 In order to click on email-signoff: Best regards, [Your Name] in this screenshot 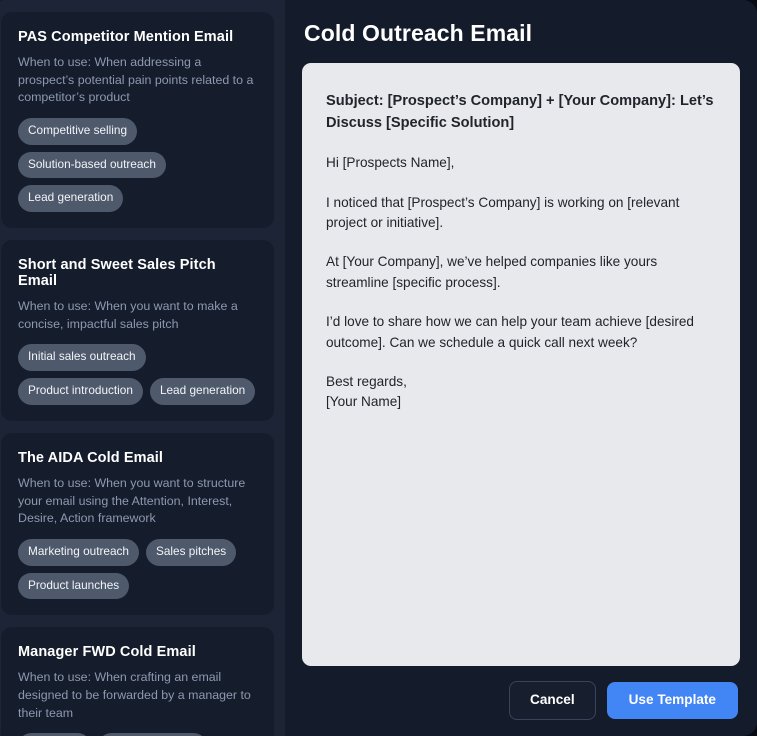, I will do `click(366, 391)`.